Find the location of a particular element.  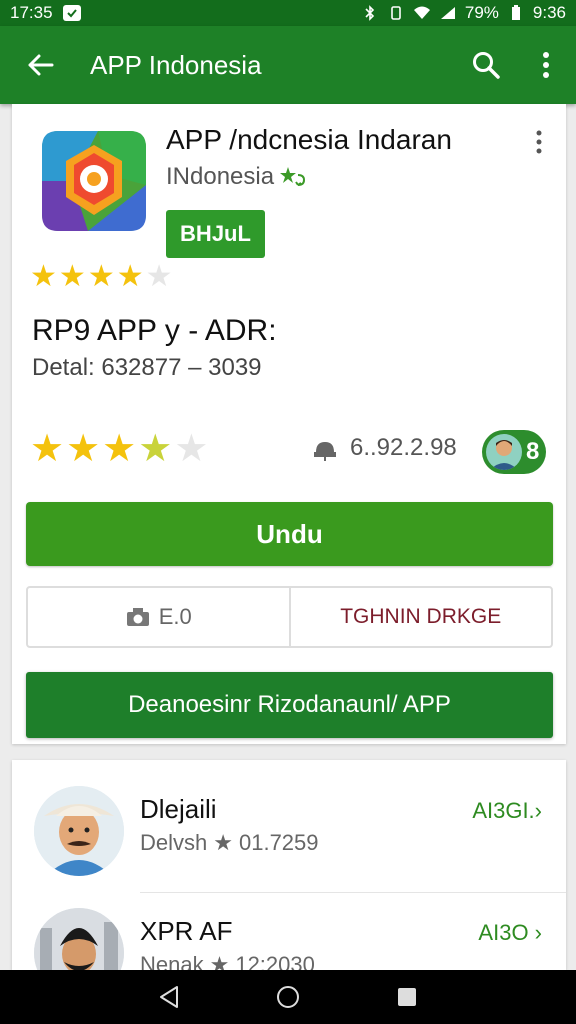

nav-recents-button is located at coordinates (407, 997).